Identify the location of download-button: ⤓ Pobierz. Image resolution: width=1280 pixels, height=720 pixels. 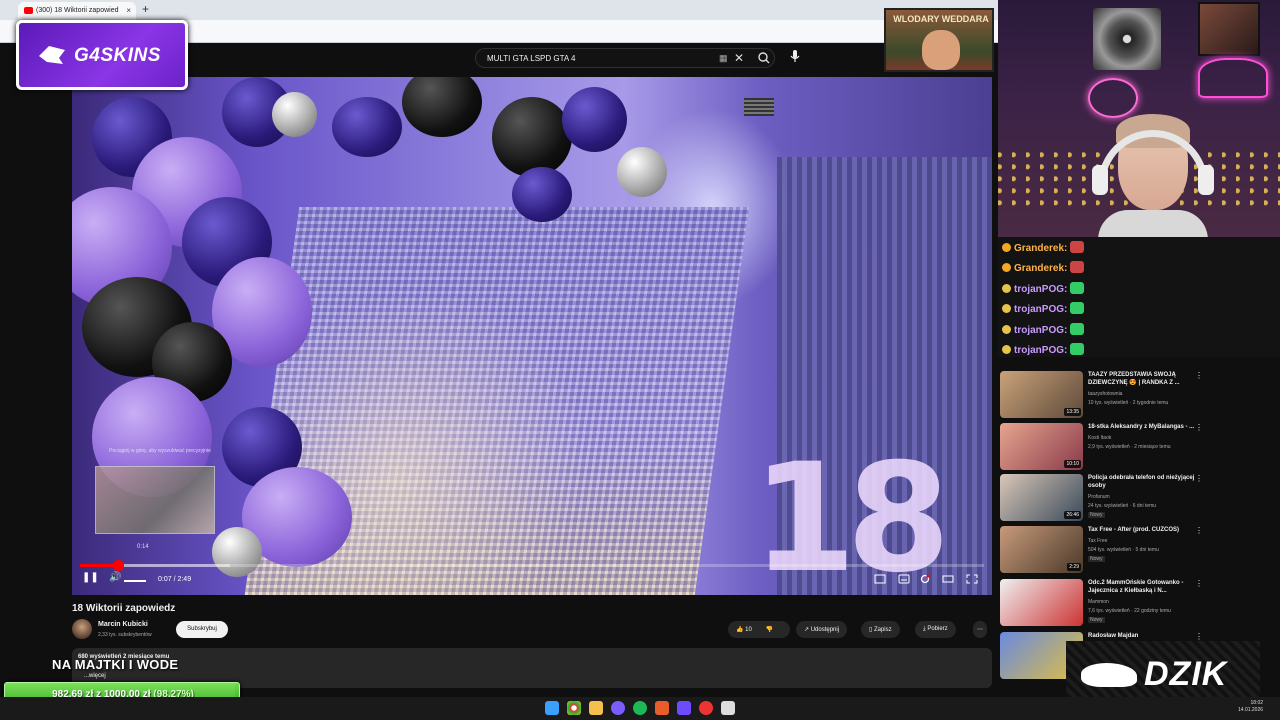
(935, 629).